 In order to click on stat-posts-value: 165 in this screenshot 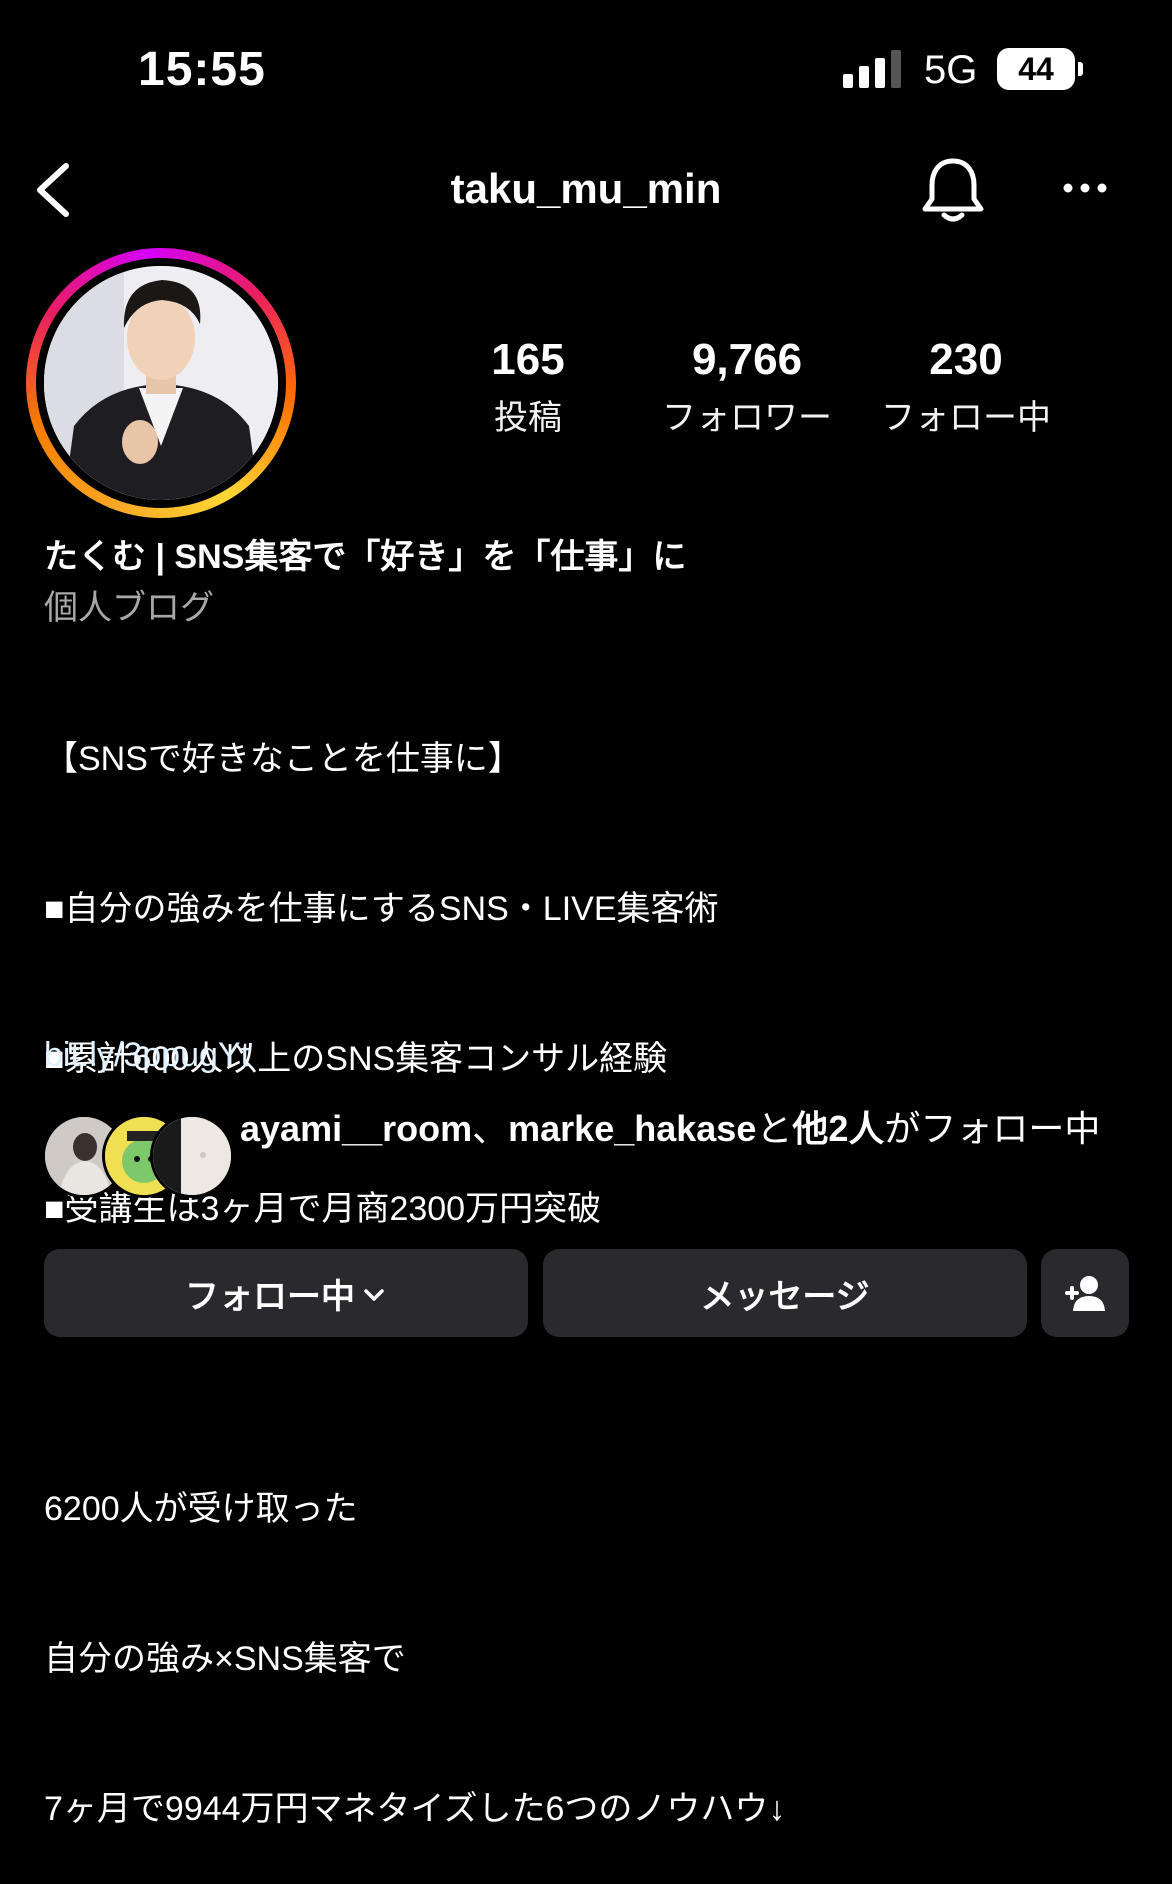, I will do `click(528, 359)`.